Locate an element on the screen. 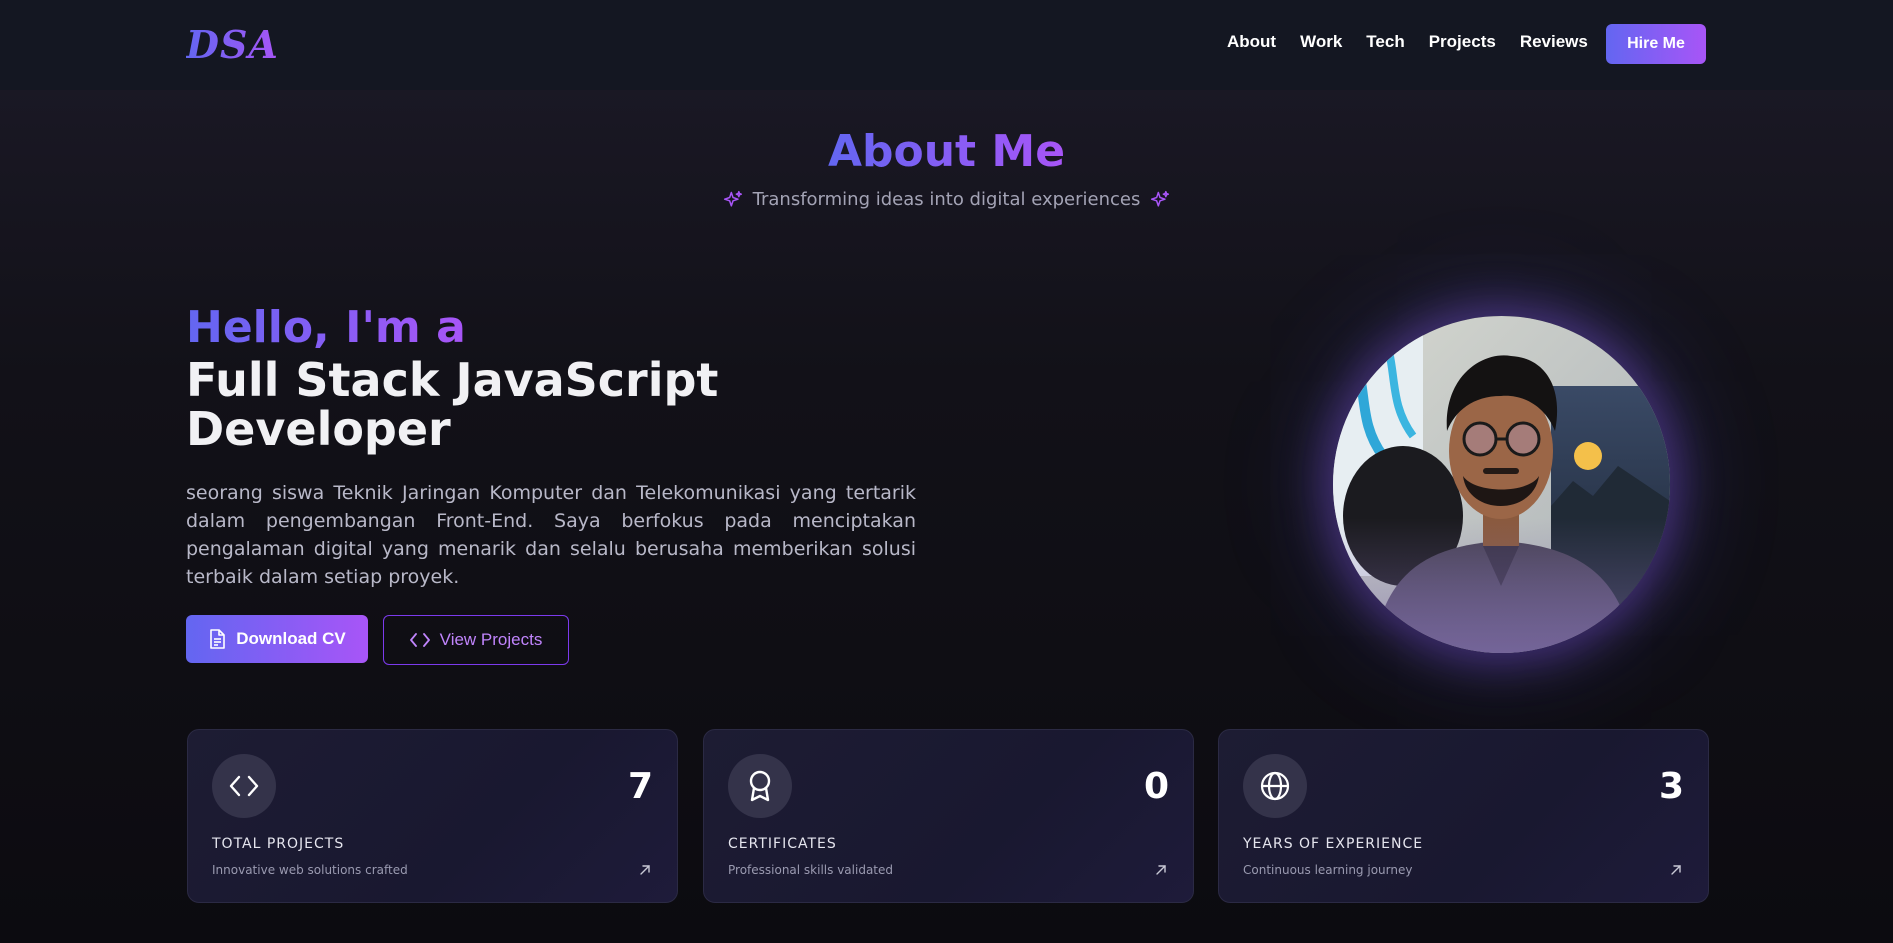 The width and height of the screenshot is (1893, 943). globe-icon is located at coordinates (1275, 786).